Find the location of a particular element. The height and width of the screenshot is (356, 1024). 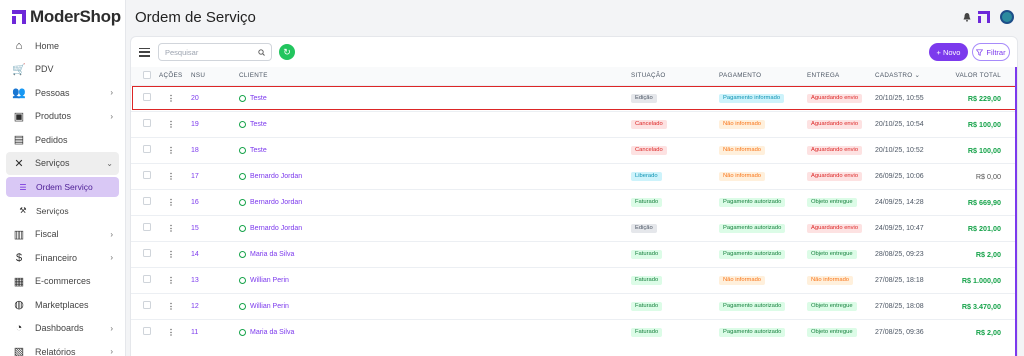

search-icon is located at coordinates (261, 52).